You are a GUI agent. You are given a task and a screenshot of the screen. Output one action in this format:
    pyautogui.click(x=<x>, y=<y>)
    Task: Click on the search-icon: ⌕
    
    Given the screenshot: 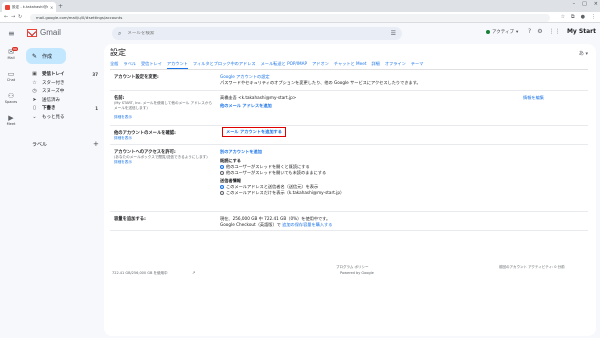 What is the action you would take?
    pyautogui.click(x=119, y=34)
    